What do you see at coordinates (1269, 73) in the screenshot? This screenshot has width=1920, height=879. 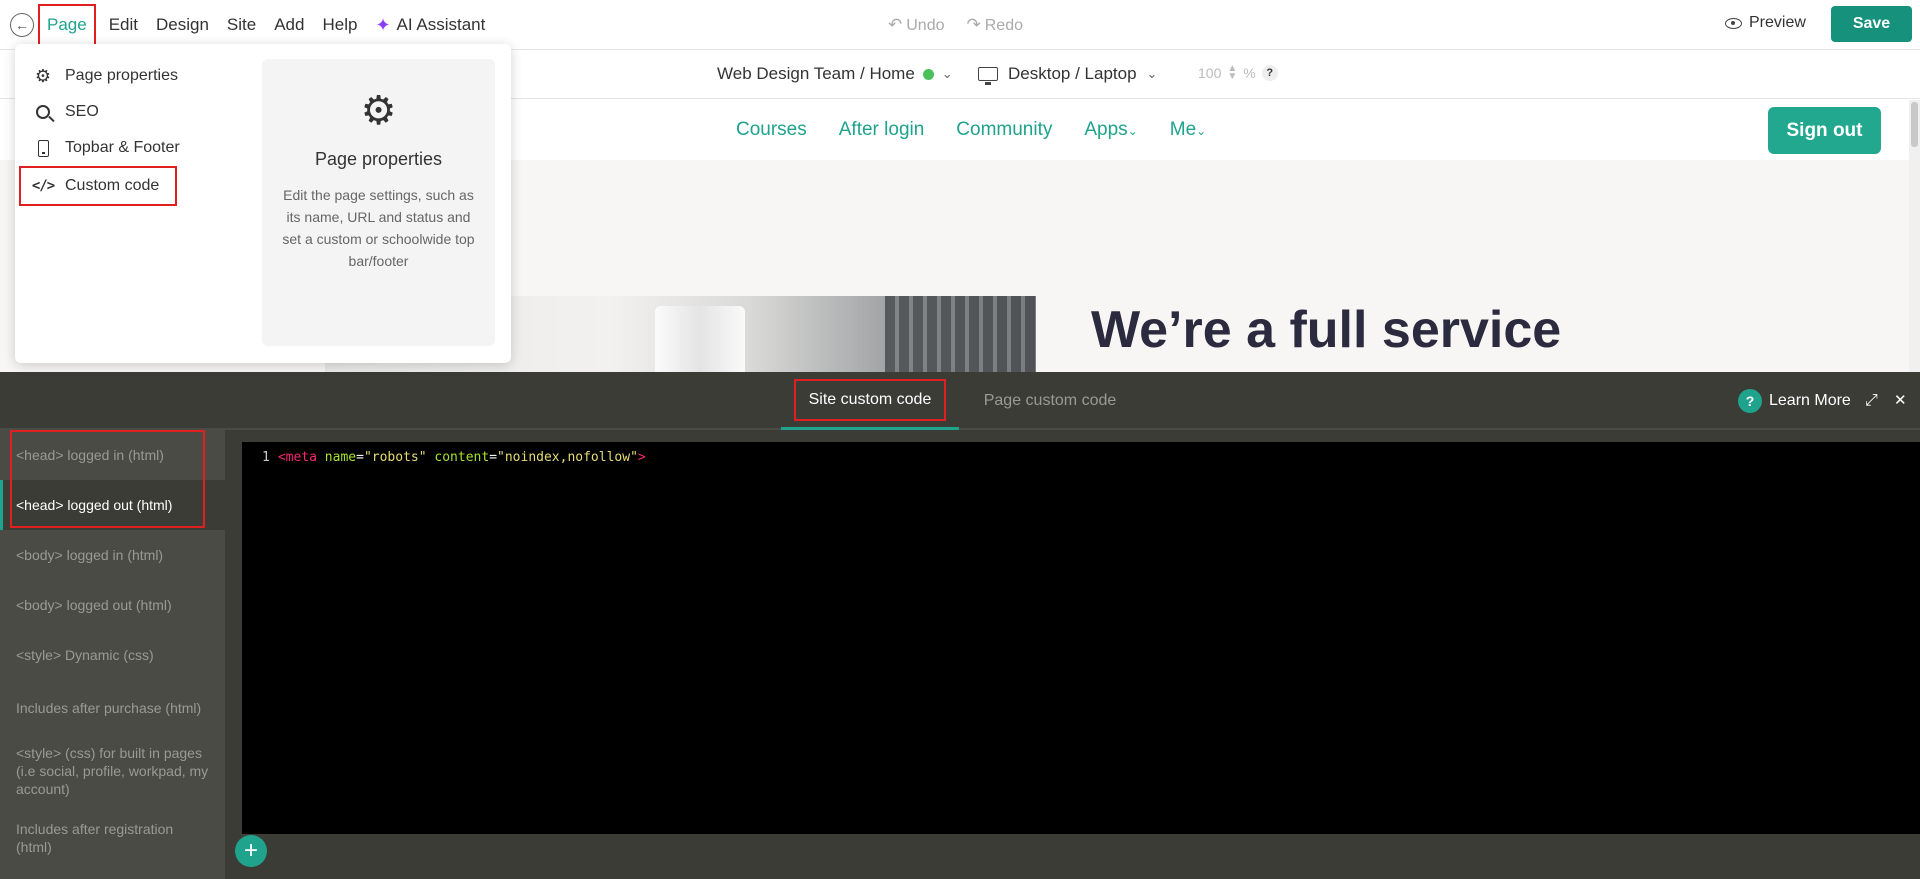 I see `zoom-help-icon: ?` at bounding box center [1269, 73].